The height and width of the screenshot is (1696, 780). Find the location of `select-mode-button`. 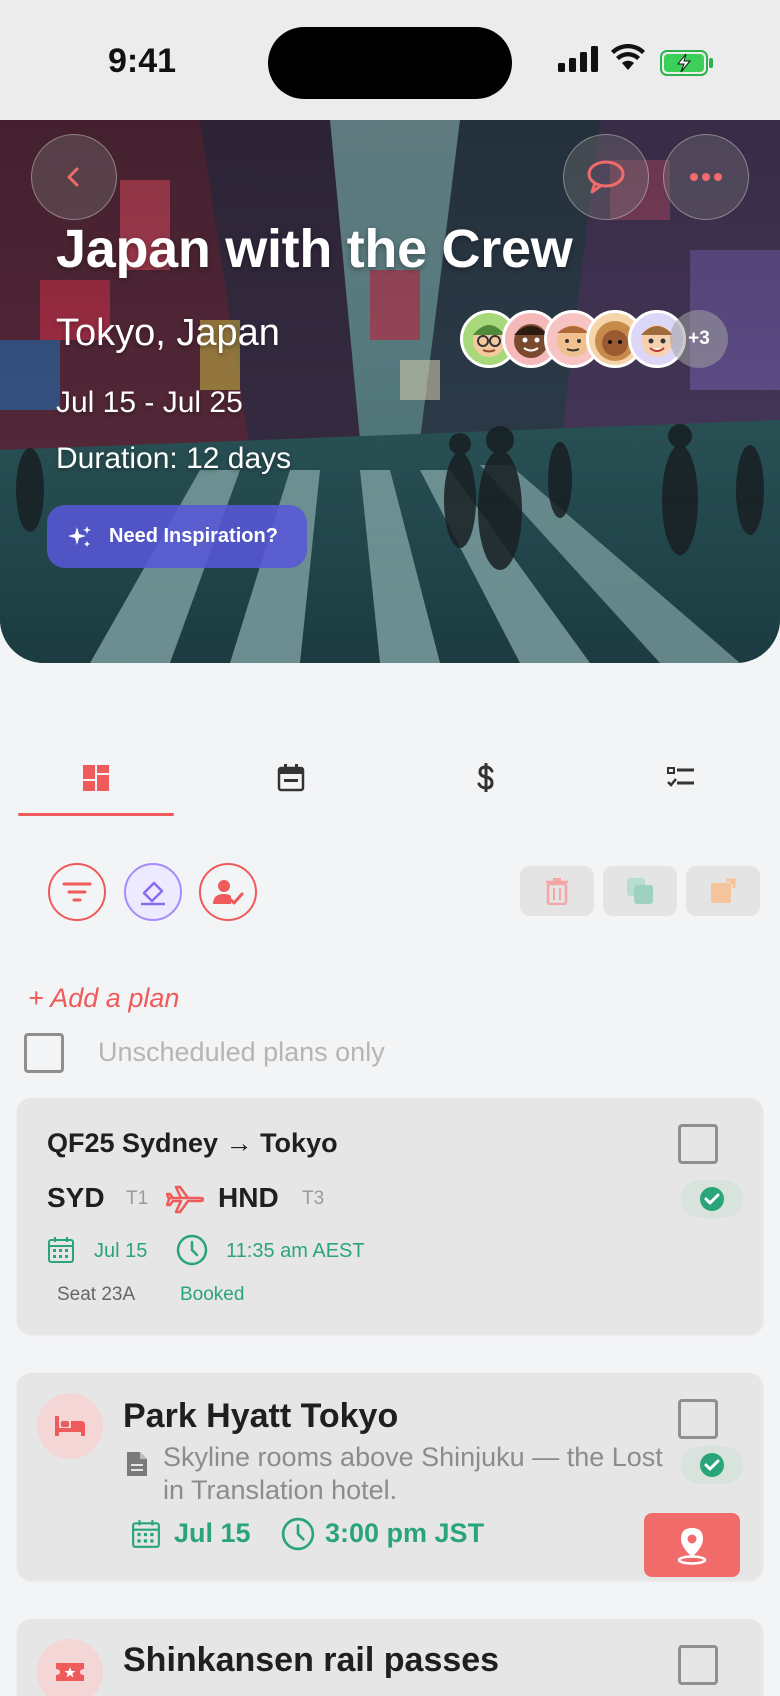

select-mode-button is located at coordinates (153, 892).